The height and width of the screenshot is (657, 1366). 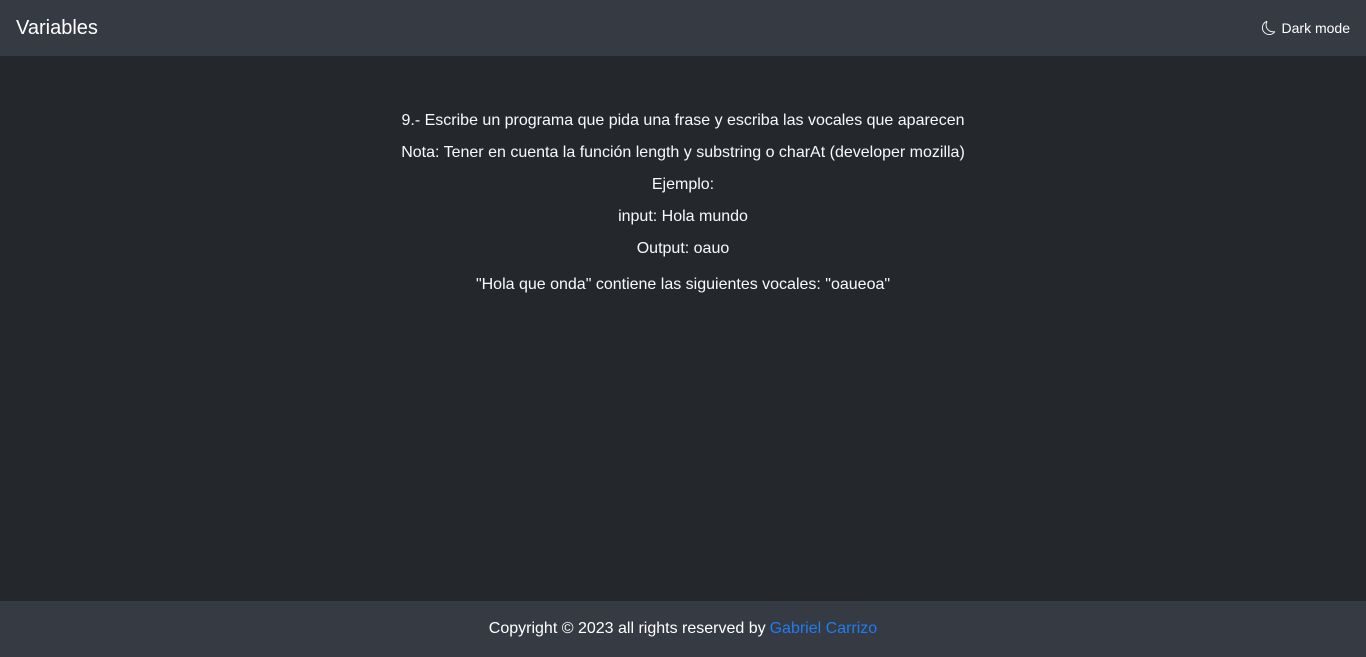 I want to click on dark-mode-toggle: Dark mode, so click(x=1305, y=28).